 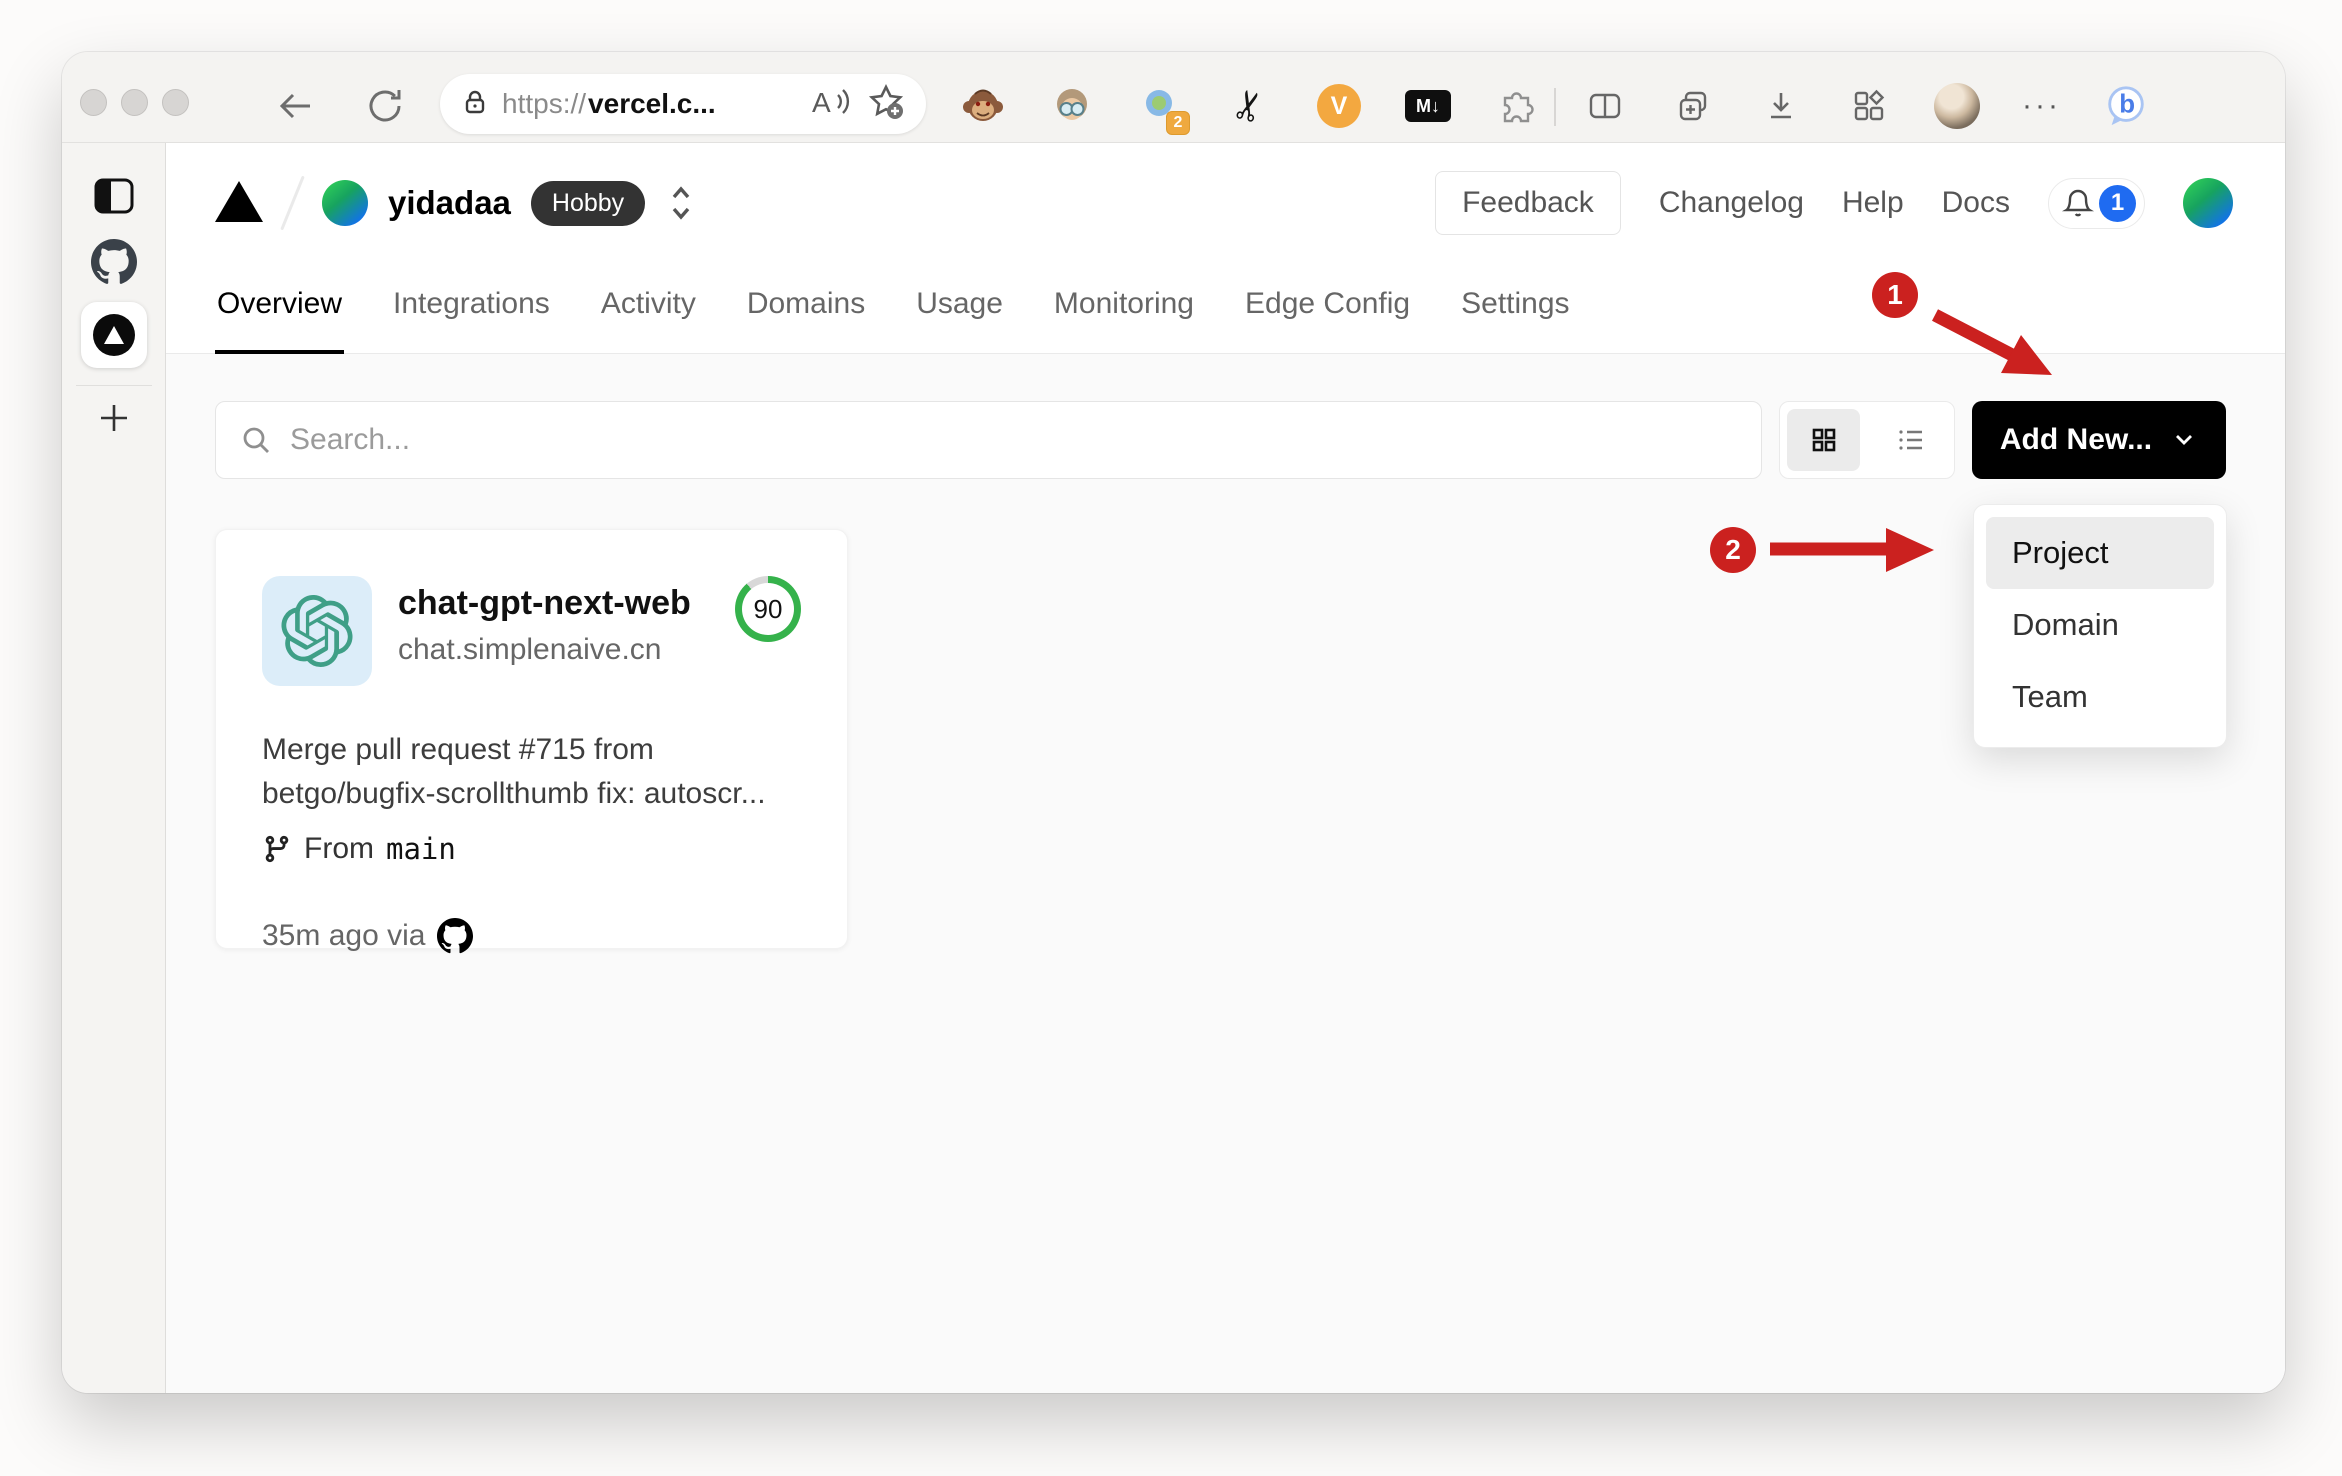 I want to click on list-view-icon, so click(x=1910, y=440).